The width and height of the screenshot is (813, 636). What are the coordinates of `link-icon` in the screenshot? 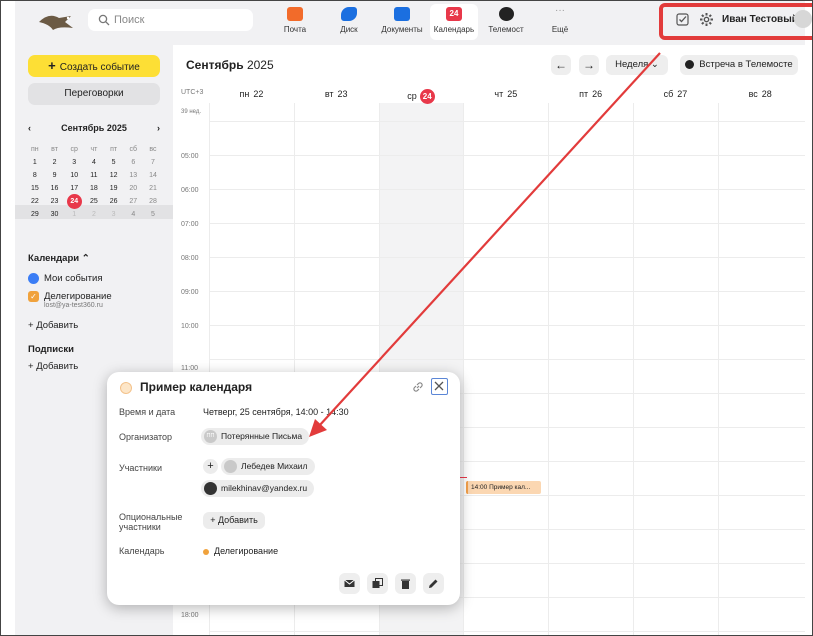 It's located at (418, 387).